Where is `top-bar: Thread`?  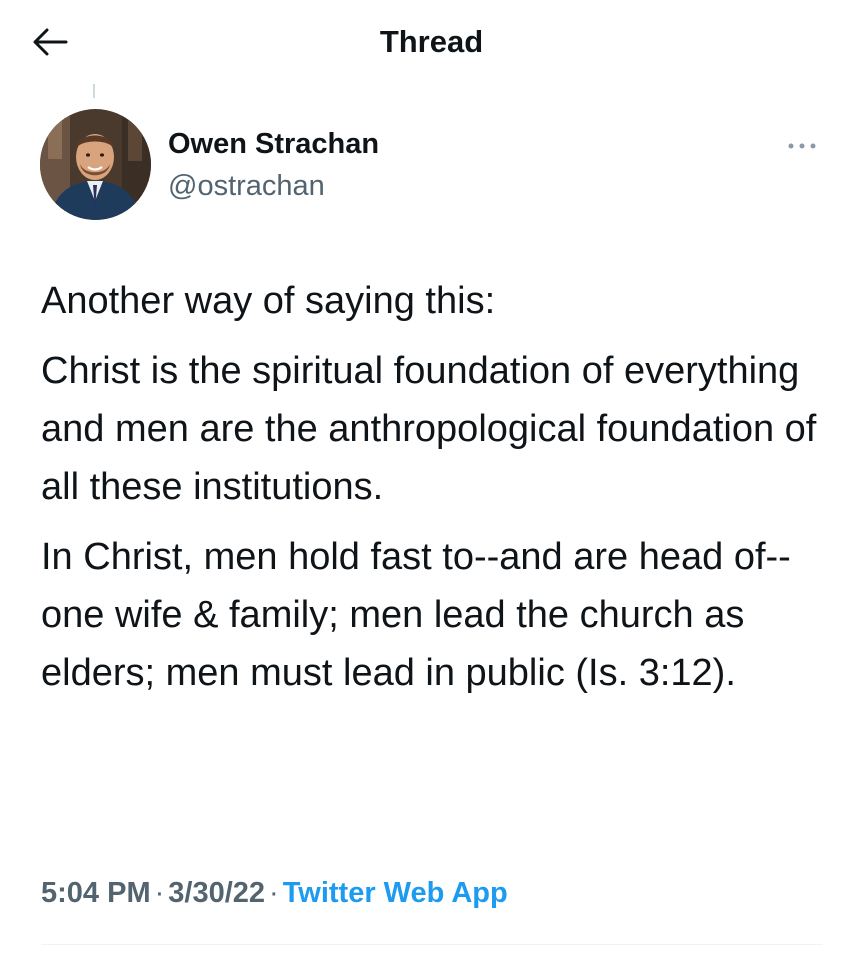
top-bar: Thread is located at coordinates (431, 43).